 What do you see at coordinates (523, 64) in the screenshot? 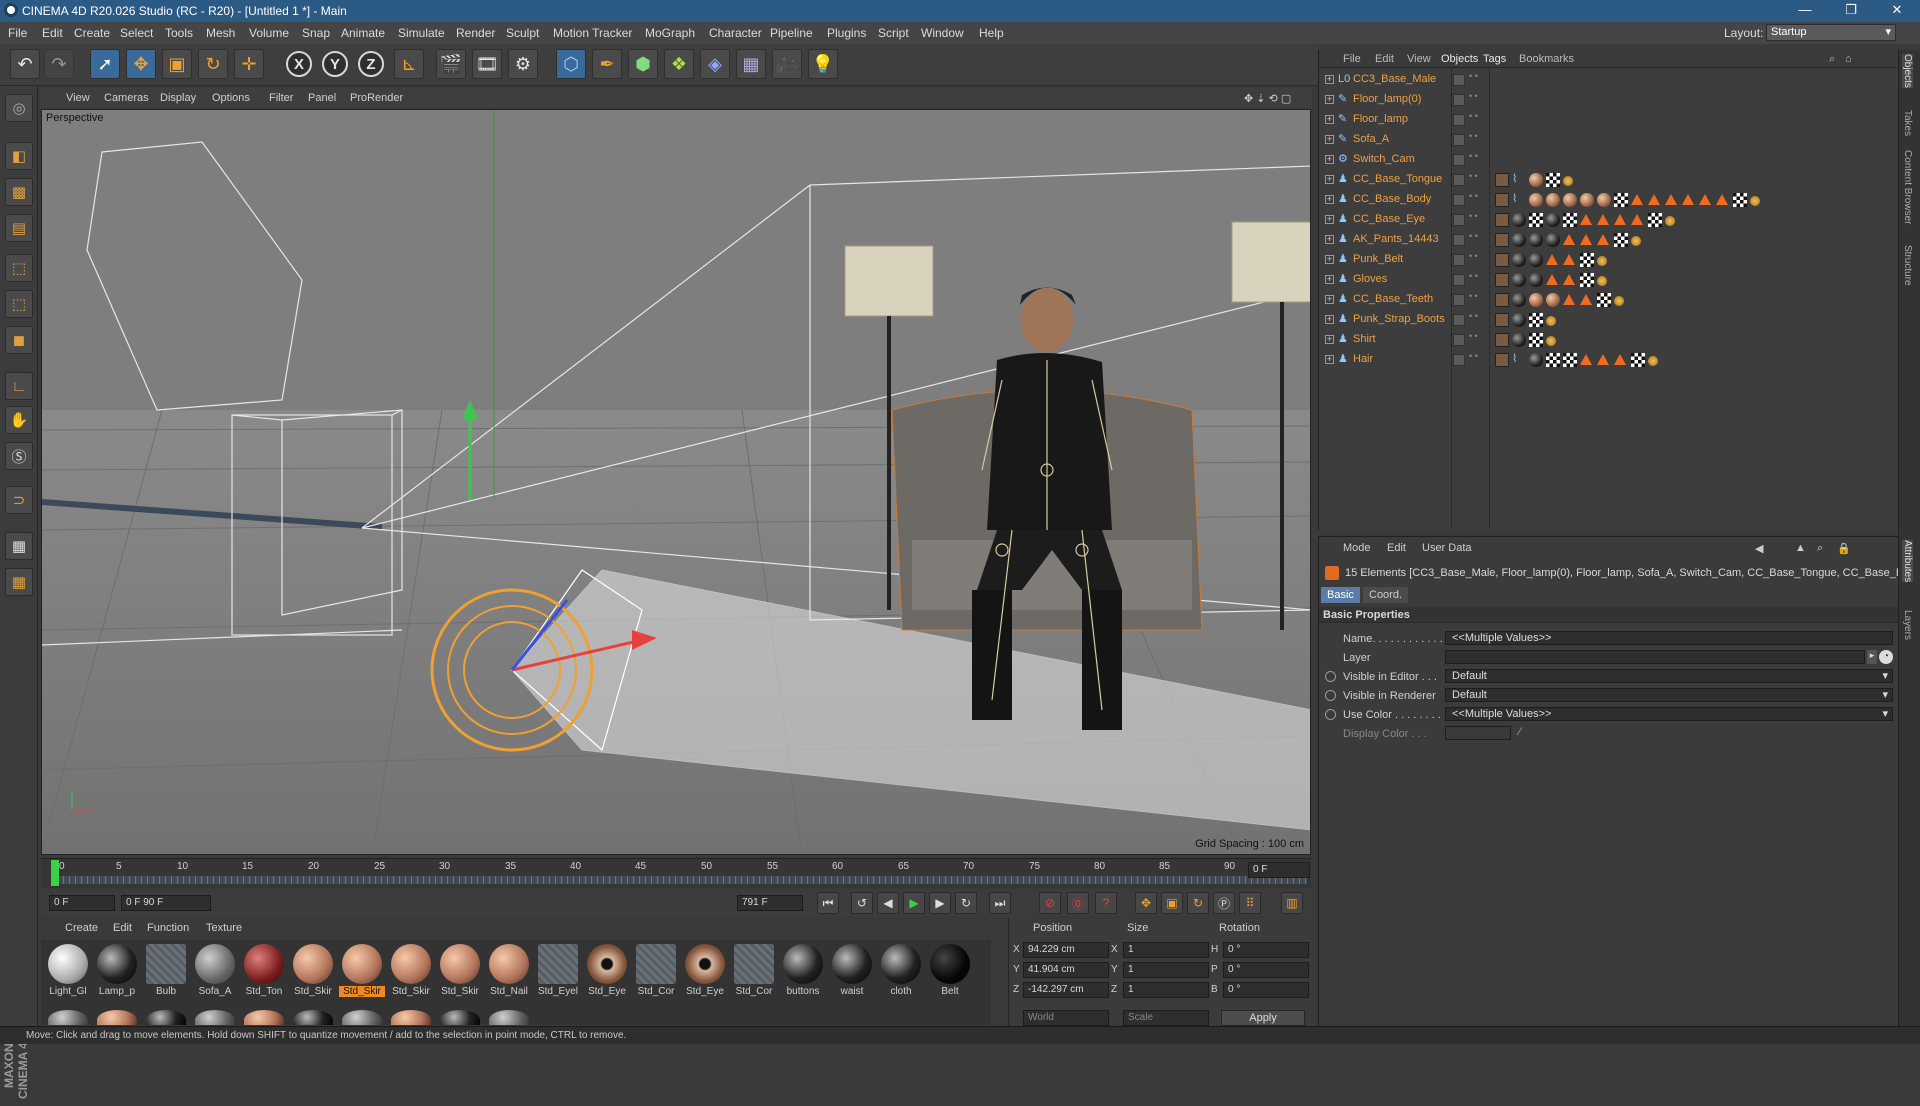
I see `render-settings-button: ⚙` at bounding box center [523, 64].